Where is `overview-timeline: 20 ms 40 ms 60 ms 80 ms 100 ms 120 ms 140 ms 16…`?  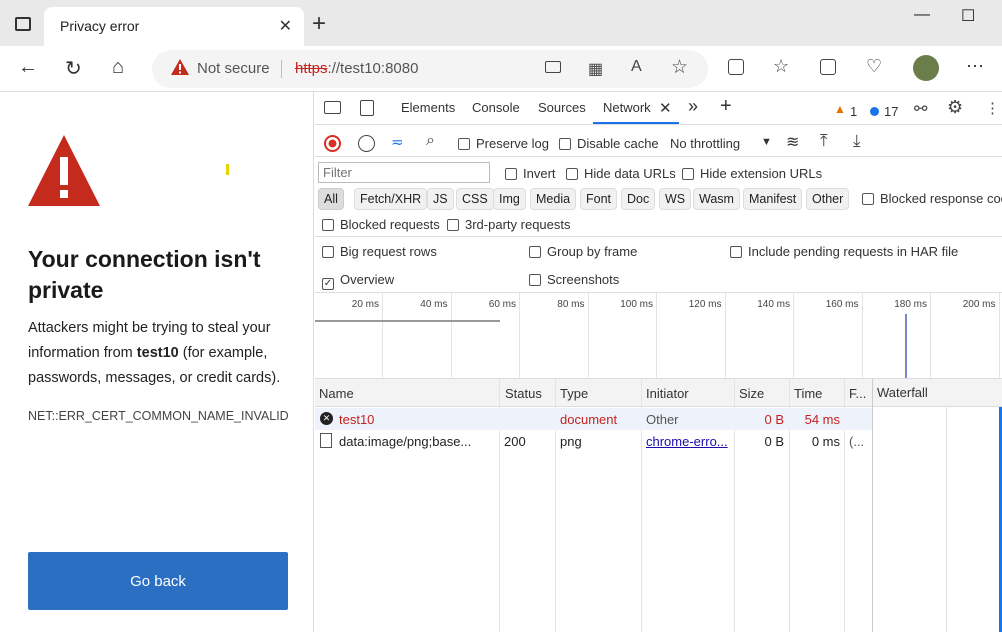 overview-timeline: 20 ms 40 ms 60 ms 80 ms 100 ms 120 ms 140 ms 16… is located at coordinates (658, 335).